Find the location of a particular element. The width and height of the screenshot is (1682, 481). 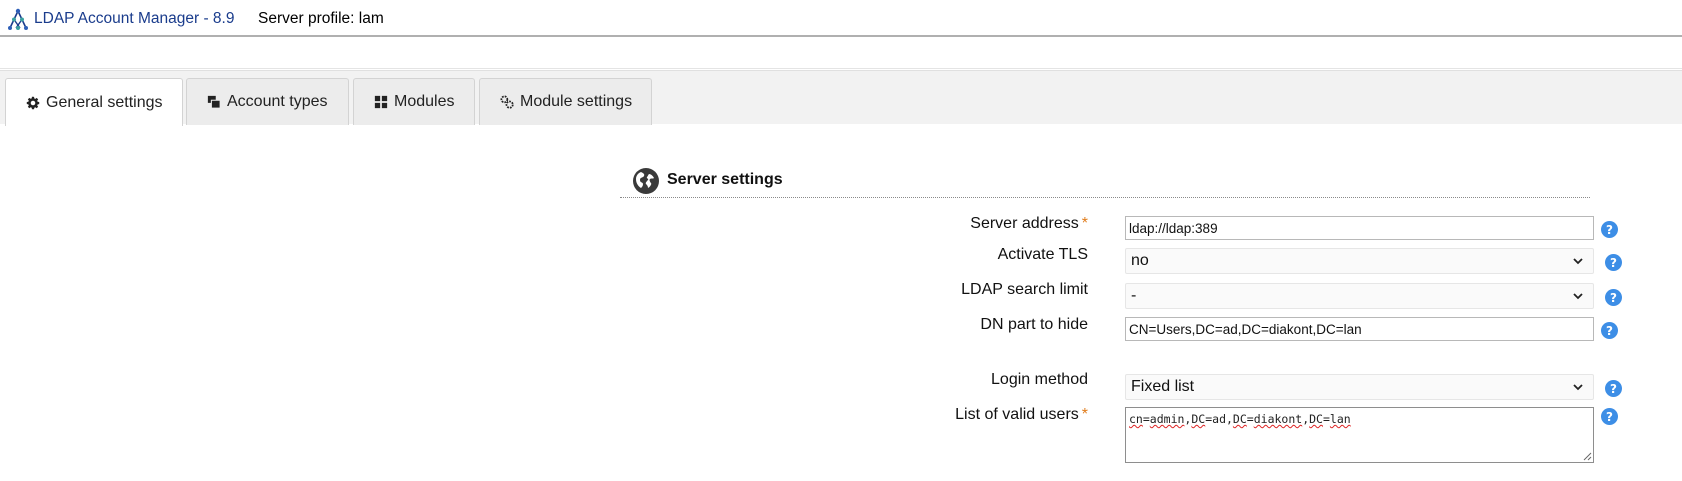

select-value: - is located at coordinates (1134, 295).